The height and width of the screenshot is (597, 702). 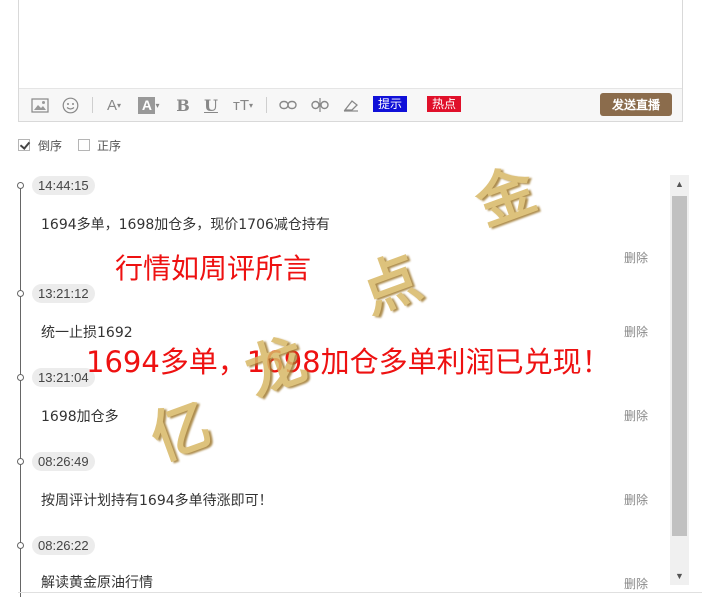 What do you see at coordinates (360, 592) in the screenshot?
I see `panel-bottom-border` at bounding box center [360, 592].